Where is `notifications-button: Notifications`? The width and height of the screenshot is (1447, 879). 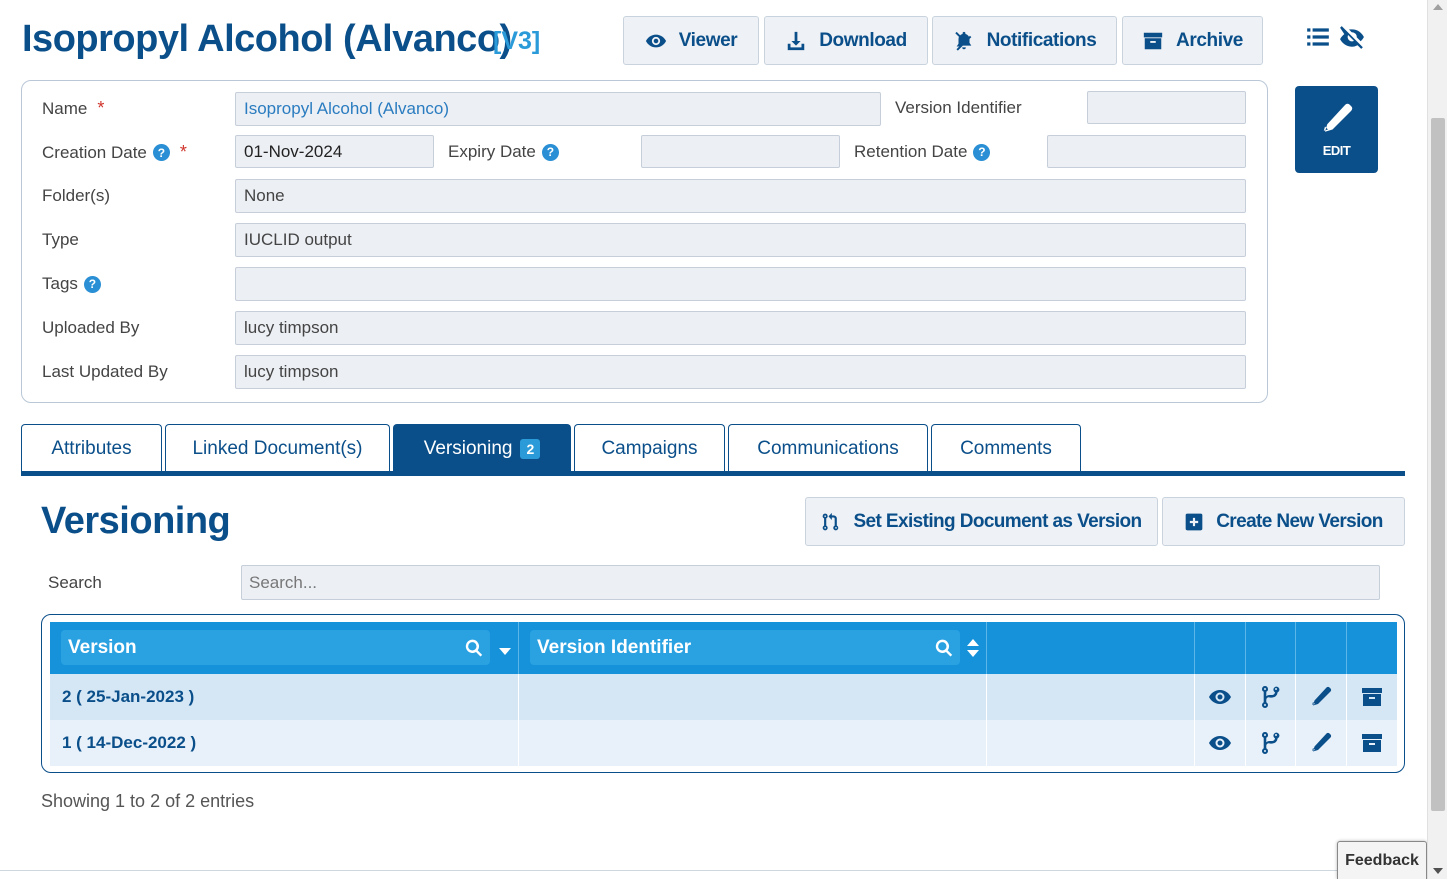 notifications-button: Notifications is located at coordinates (1024, 40).